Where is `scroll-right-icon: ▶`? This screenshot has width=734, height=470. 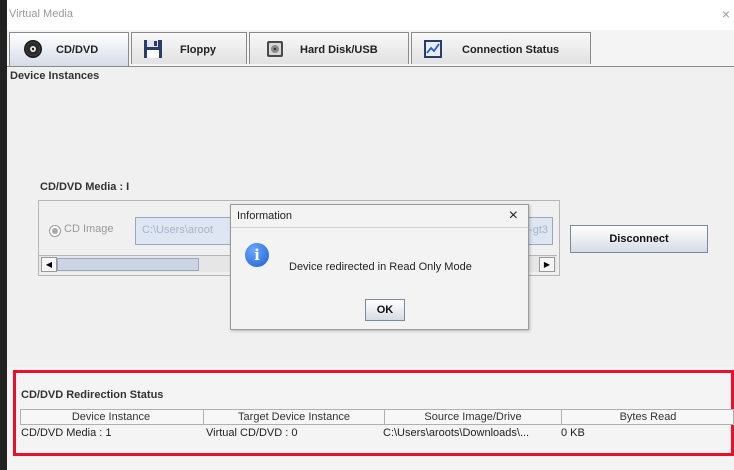 scroll-right-icon: ▶ is located at coordinates (547, 264).